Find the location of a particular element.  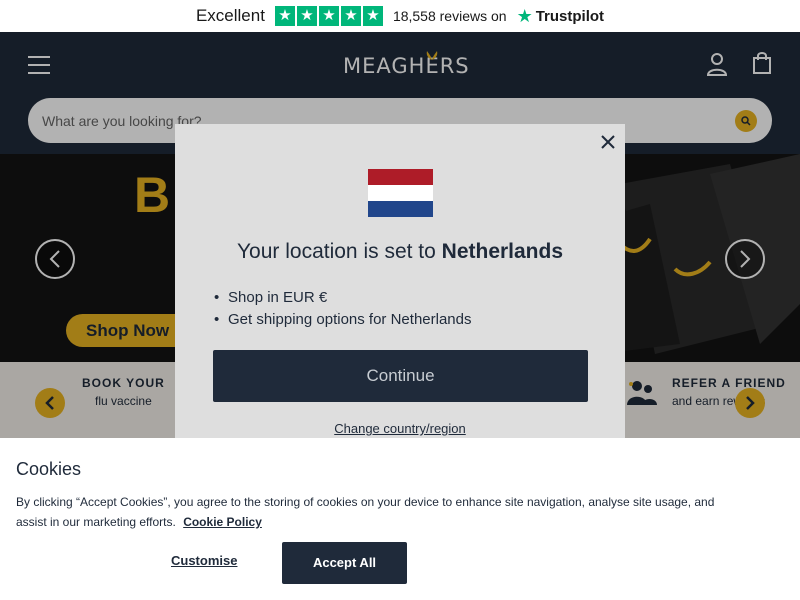

list-item: Get shipping options for Netherlands is located at coordinates (343, 320).